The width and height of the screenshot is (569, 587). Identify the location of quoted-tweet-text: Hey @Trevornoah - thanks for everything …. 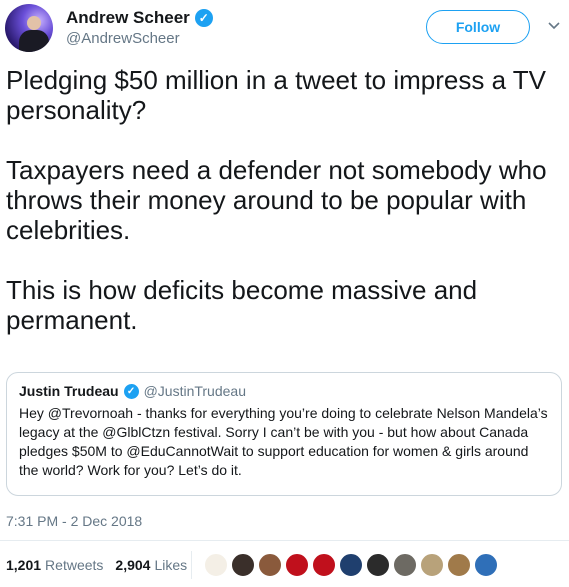
(283, 441).